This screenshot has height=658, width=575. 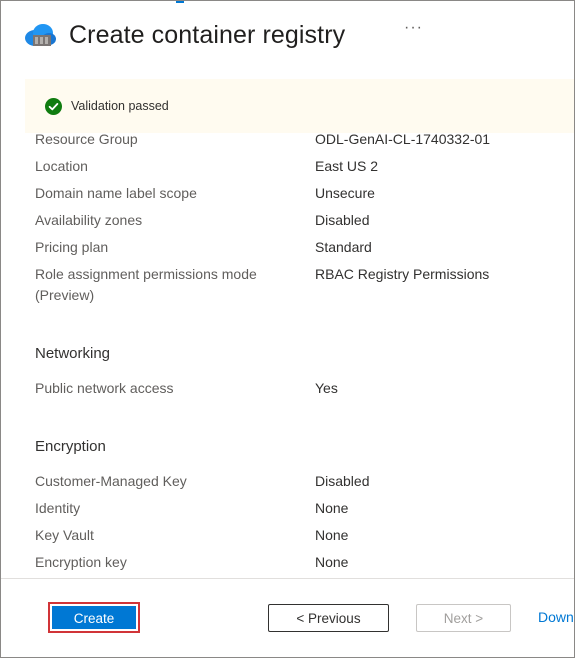 I want to click on action-footer: Create < Previous Next > Down, so click(x=287, y=617).